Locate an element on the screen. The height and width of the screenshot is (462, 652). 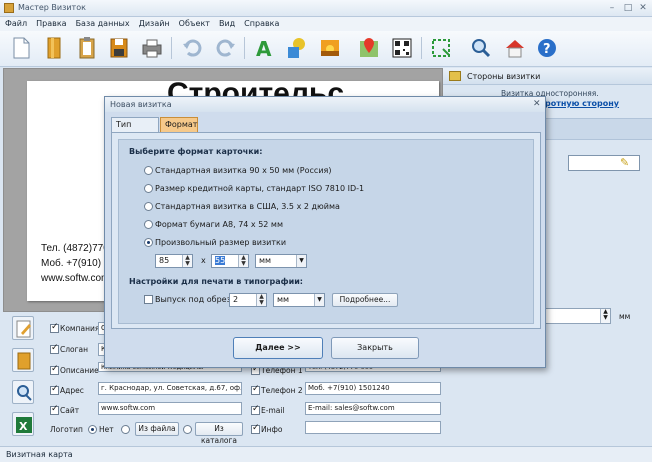
bleed-value: 2 is located at coordinates (236, 299).